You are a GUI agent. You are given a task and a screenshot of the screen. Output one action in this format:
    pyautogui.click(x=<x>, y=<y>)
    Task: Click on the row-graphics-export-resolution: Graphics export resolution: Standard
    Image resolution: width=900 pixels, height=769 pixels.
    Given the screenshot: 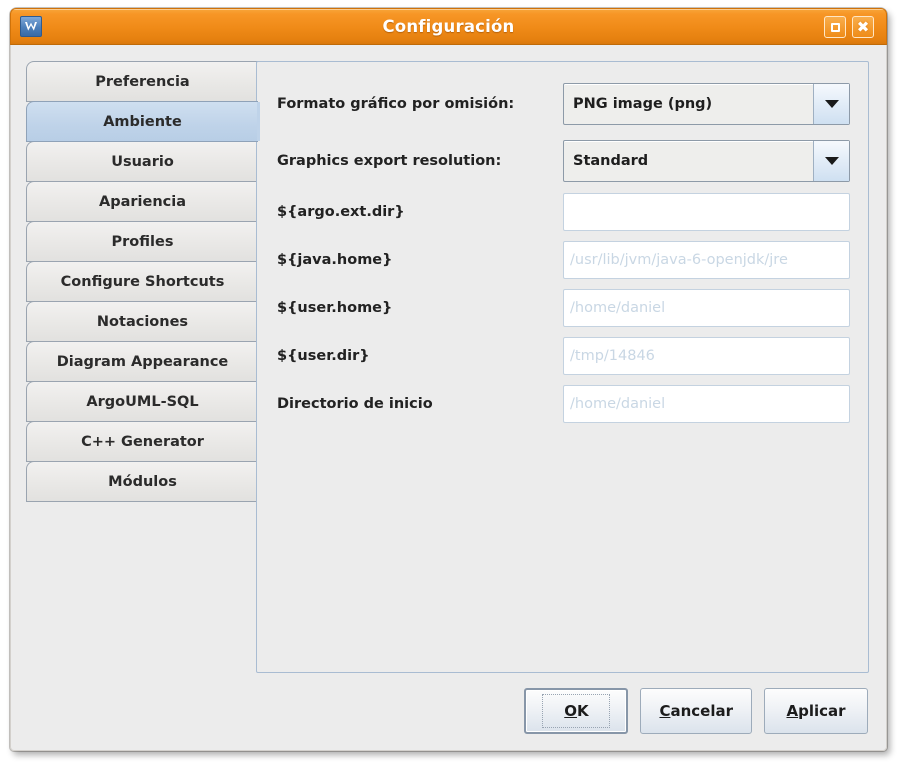 What is the action you would take?
    pyautogui.click(x=563, y=161)
    